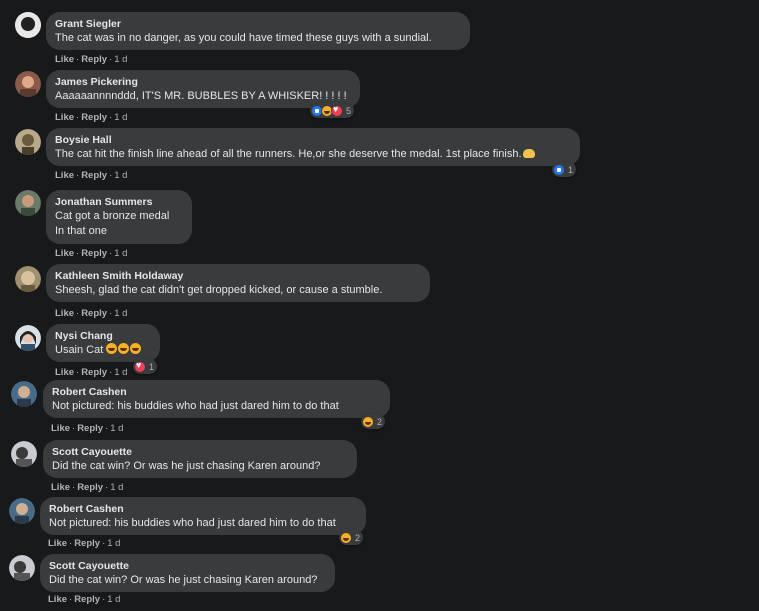 Image resolution: width=759 pixels, height=611 pixels. What do you see at coordinates (312, 140) in the screenshot?
I see `comment-author: Boysie Hall` at bounding box center [312, 140].